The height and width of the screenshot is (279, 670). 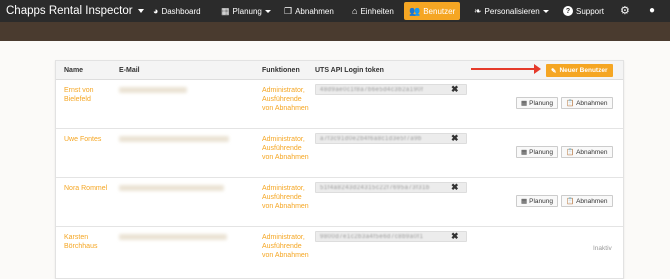 I want to click on document-icon: ❐, so click(x=288, y=10).